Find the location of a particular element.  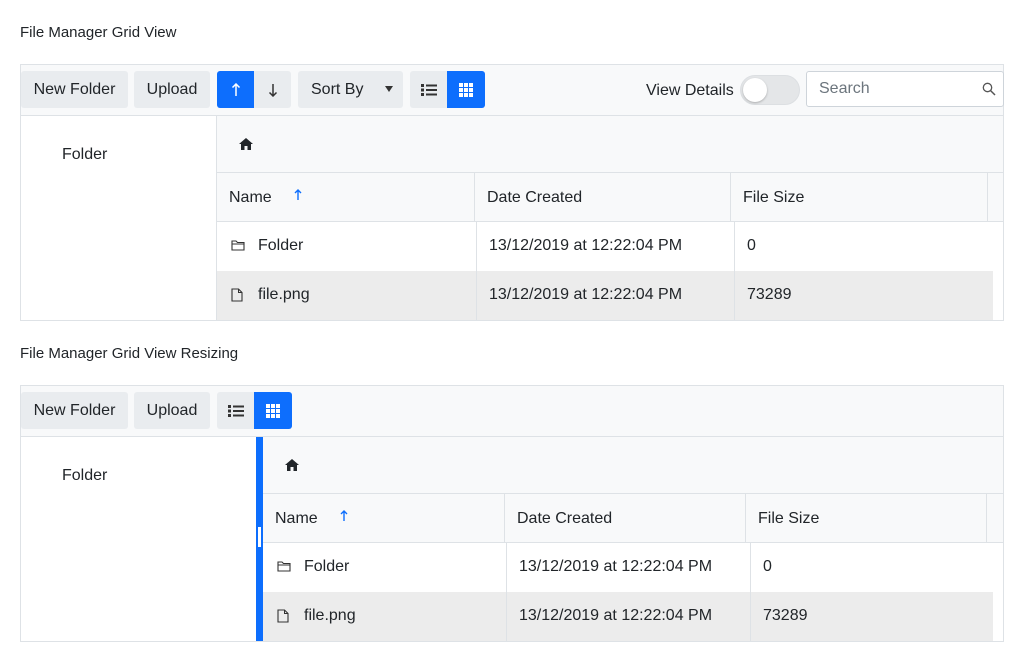

arrow-down-icon is located at coordinates (272, 90).